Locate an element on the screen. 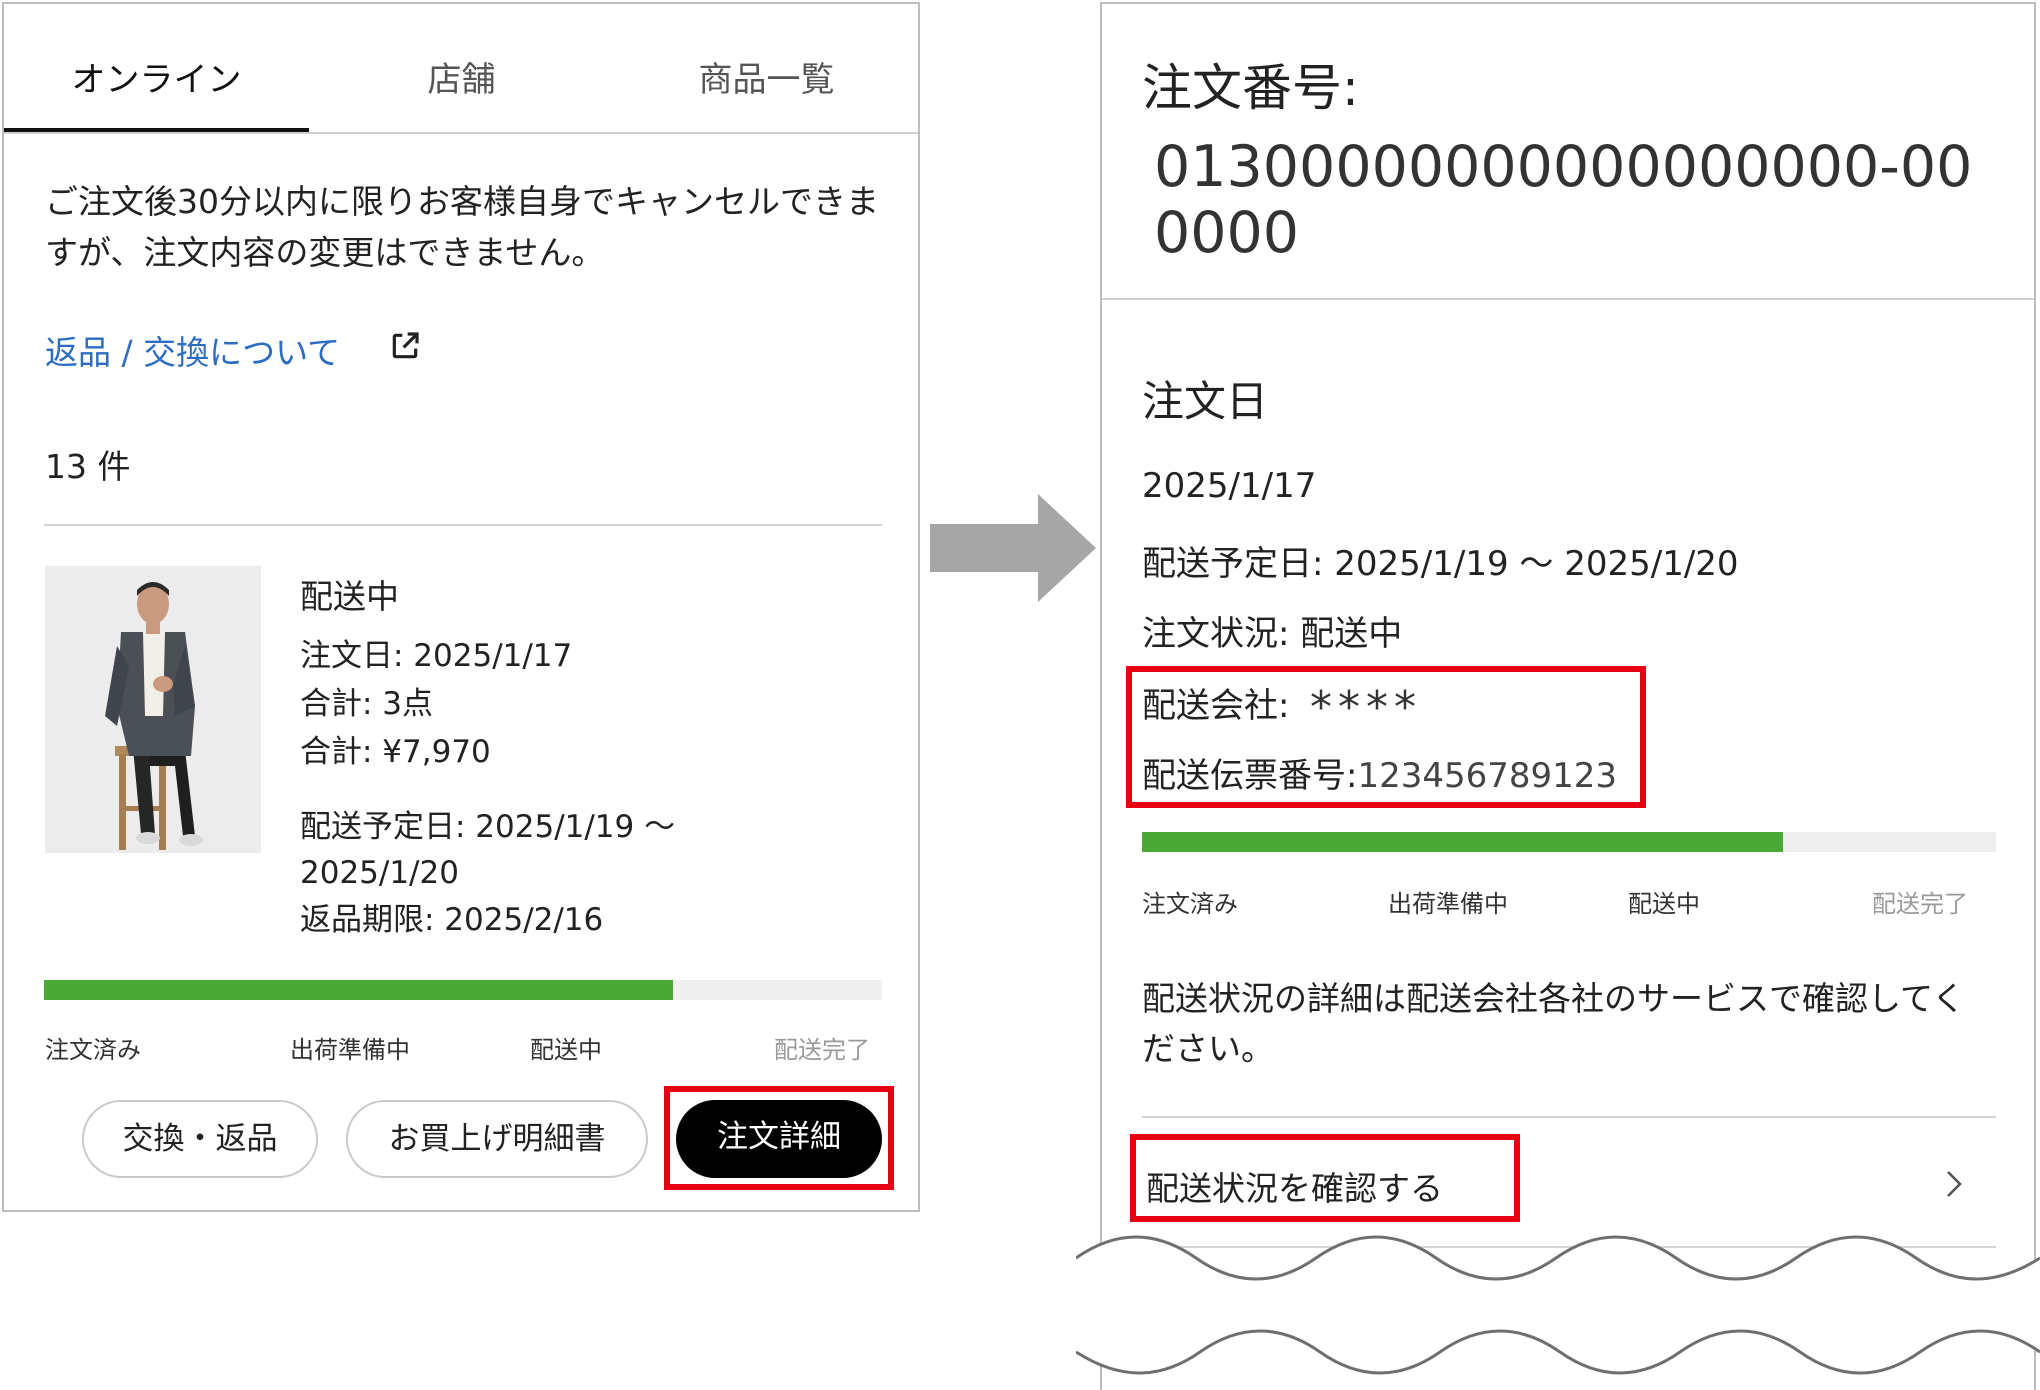 The width and height of the screenshot is (2040, 1390). wavy-cut-decoration is located at coordinates (1558, 1305).